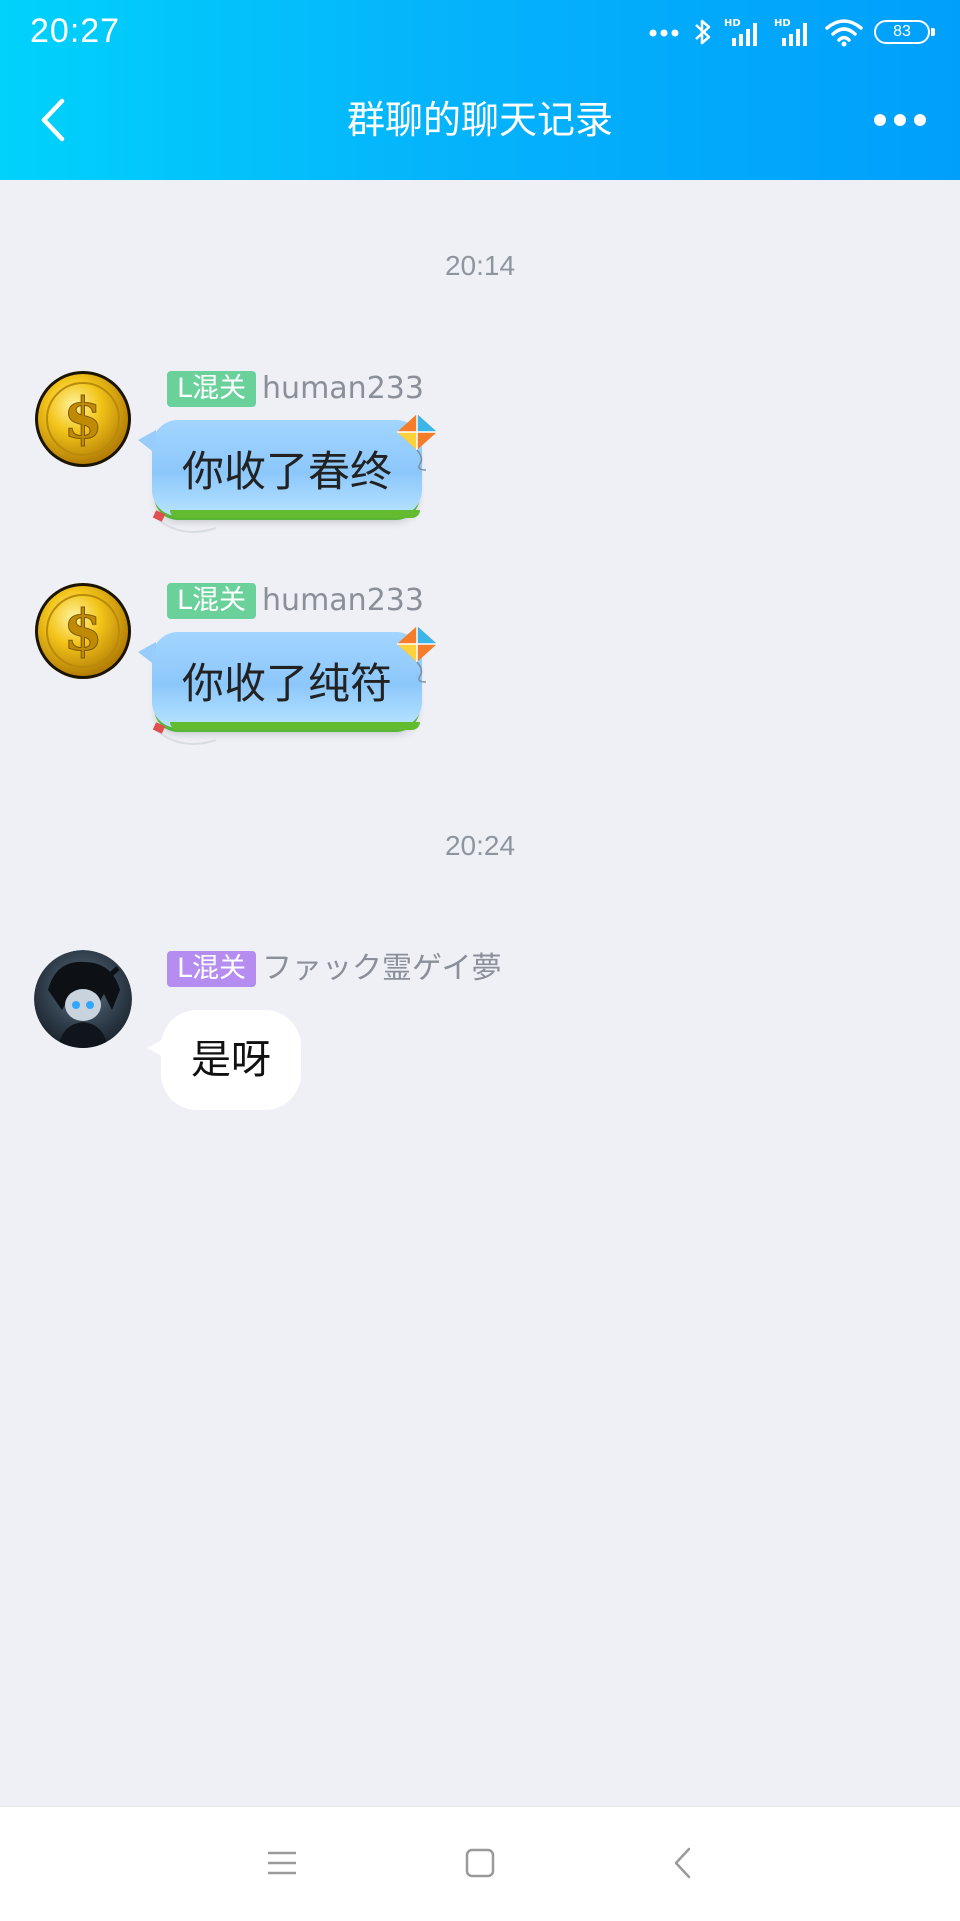  What do you see at coordinates (381, 969) in the screenshot?
I see `sender-name: ファック霊ゲイ夢` at bounding box center [381, 969].